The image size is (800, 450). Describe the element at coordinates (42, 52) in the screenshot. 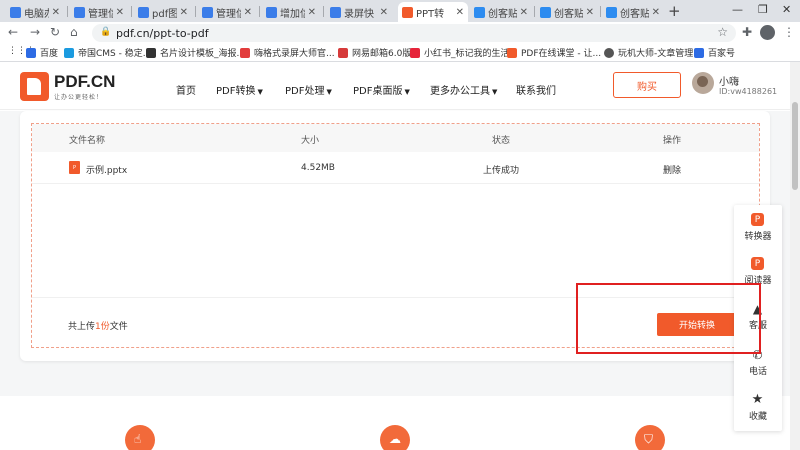

I see `bookmark-item: 百度` at that location.